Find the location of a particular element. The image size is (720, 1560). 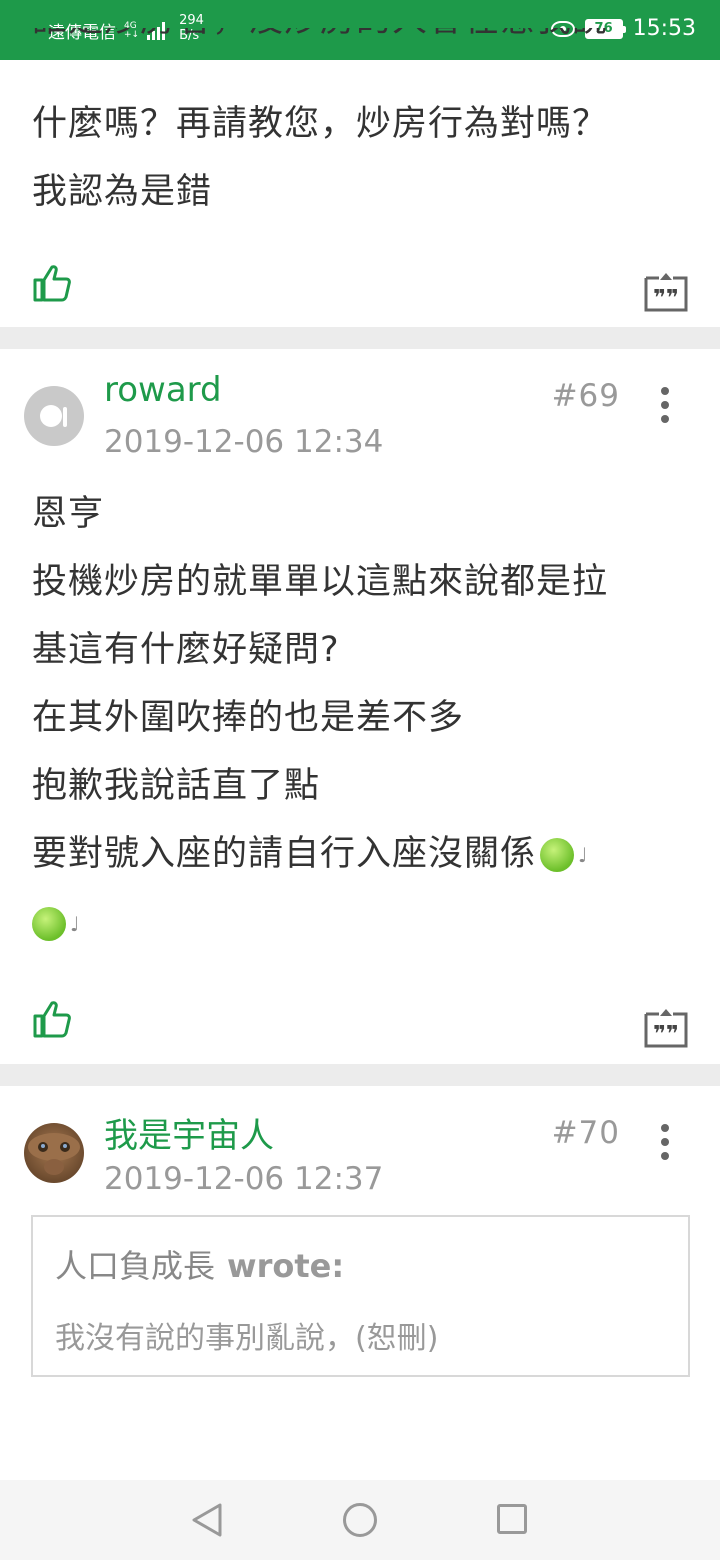

previous-post-partial-line: 誰是炒房者，沒炒房的人會在意我說 is located at coordinates (367, 41).